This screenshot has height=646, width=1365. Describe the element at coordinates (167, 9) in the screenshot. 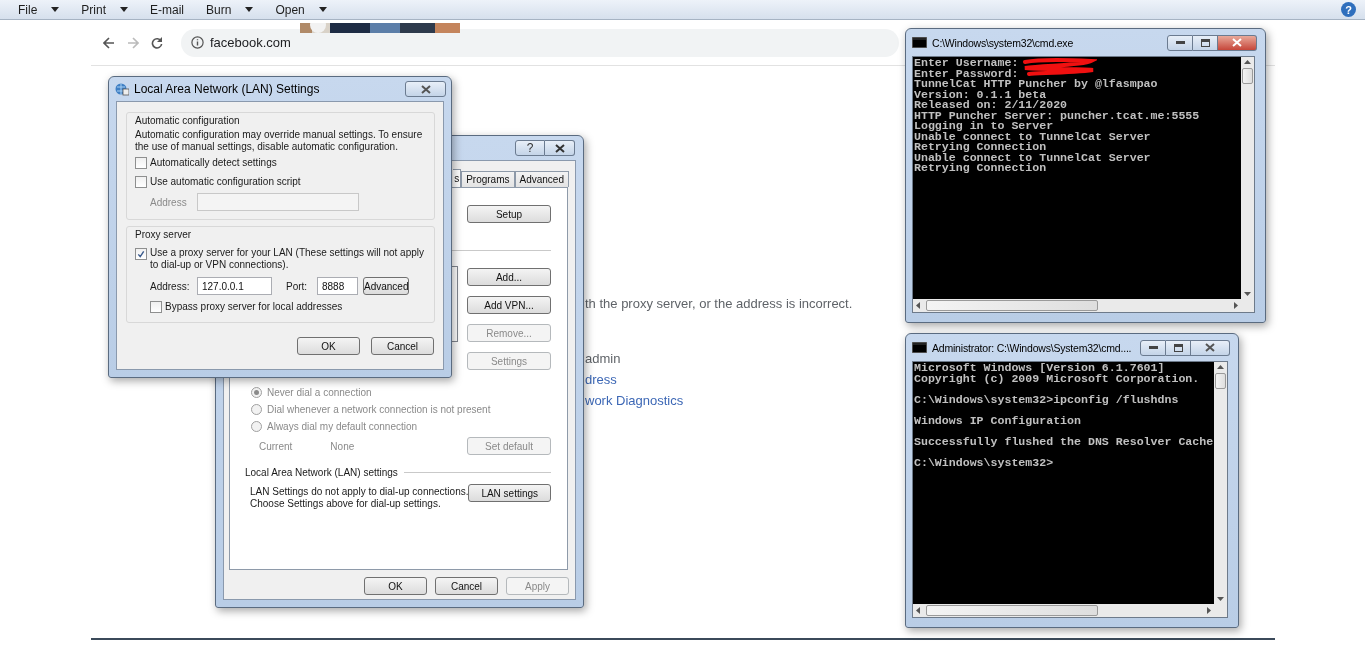

I see `menu-item: E-mail` at that location.